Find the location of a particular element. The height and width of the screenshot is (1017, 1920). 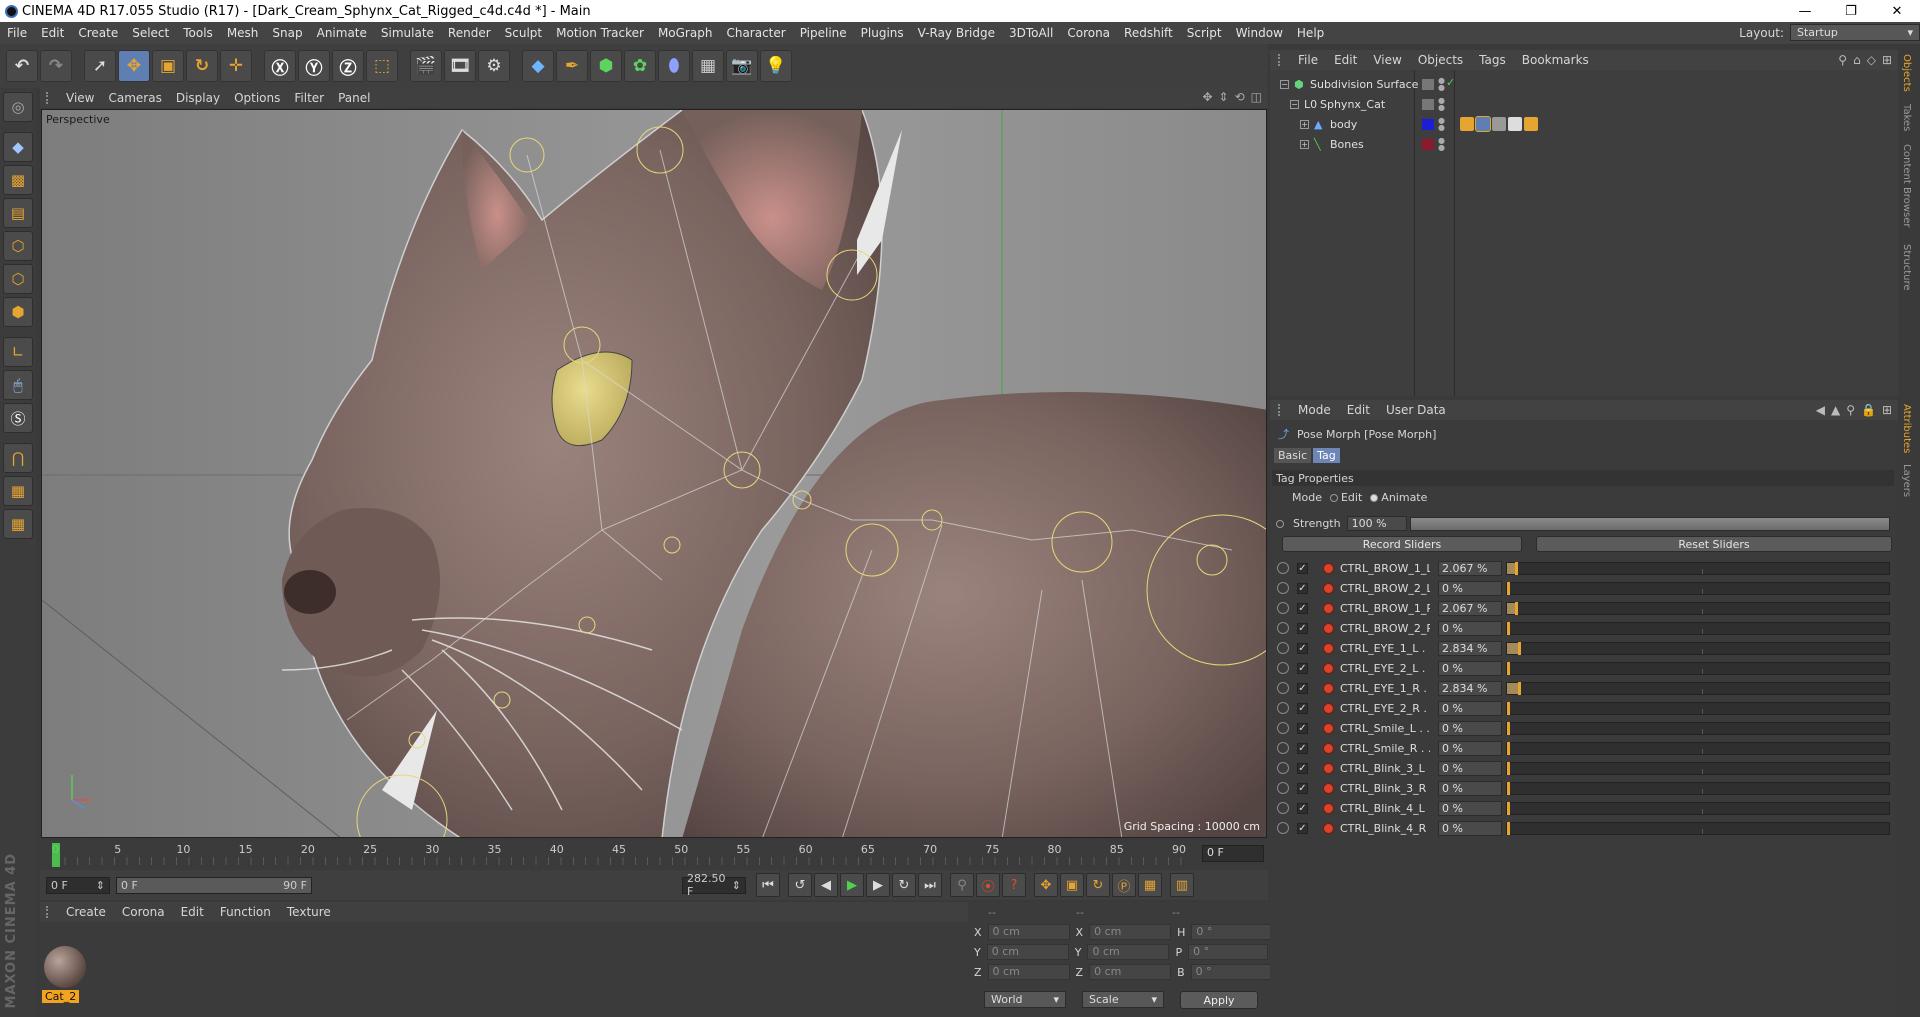

texture-tag-icon is located at coordinates (1467, 124).